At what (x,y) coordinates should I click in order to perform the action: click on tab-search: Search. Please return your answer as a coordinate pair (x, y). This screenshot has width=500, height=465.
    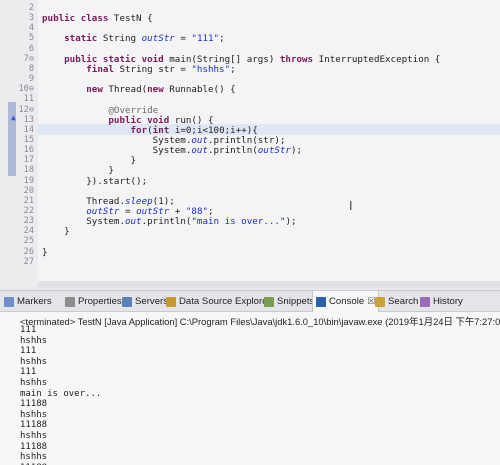
    Looking at the image, I should click on (396, 301).